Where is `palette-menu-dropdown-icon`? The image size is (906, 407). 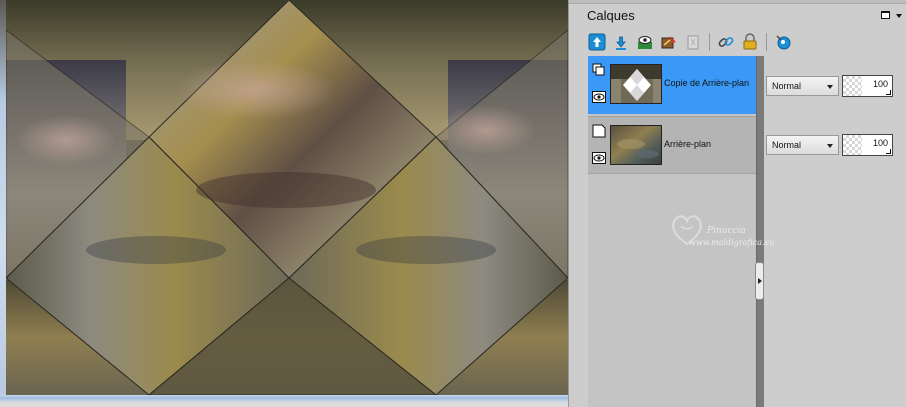
palette-menu-dropdown-icon is located at coordinates (899, 16).